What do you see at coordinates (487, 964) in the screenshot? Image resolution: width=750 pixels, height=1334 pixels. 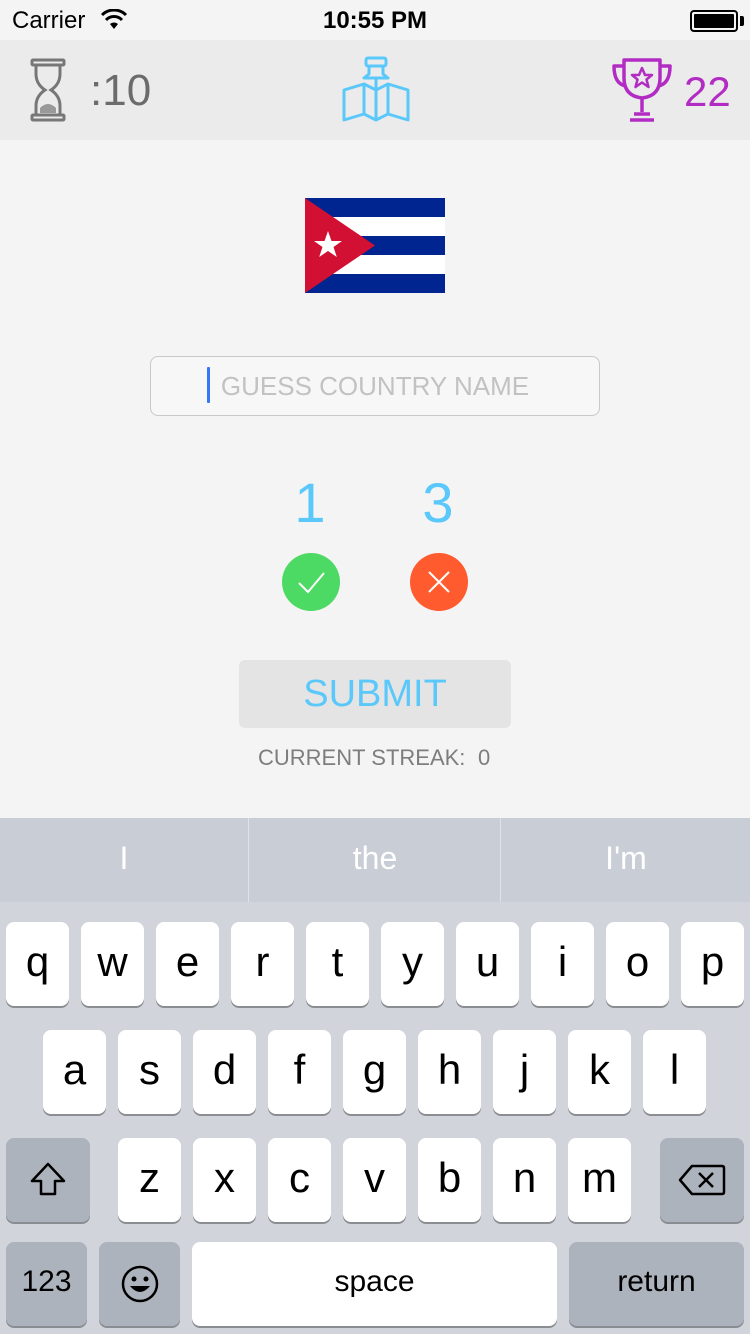 I see `key-u: u` at bounding box center [487, 964].